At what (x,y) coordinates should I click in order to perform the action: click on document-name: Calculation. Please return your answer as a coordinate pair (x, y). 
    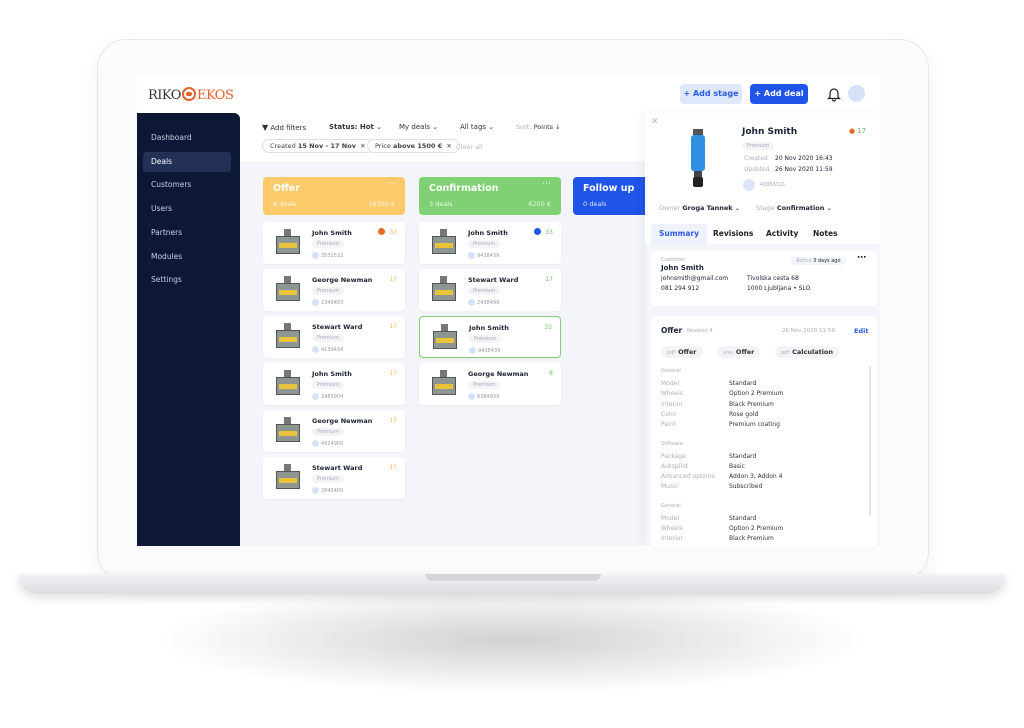
    Looking at the image, I should click on (813, 352).